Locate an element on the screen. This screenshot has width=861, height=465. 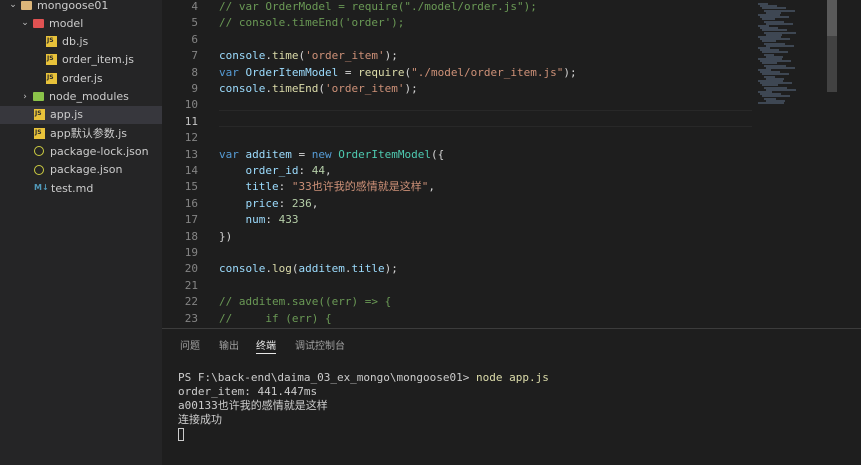
code-line: 21 is located at coordinates (457, 286).